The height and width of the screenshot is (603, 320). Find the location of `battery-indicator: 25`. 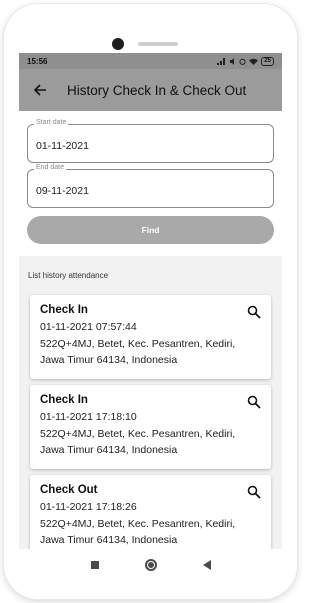

battery-indicator: 25 is located at coordinates (267, 61).